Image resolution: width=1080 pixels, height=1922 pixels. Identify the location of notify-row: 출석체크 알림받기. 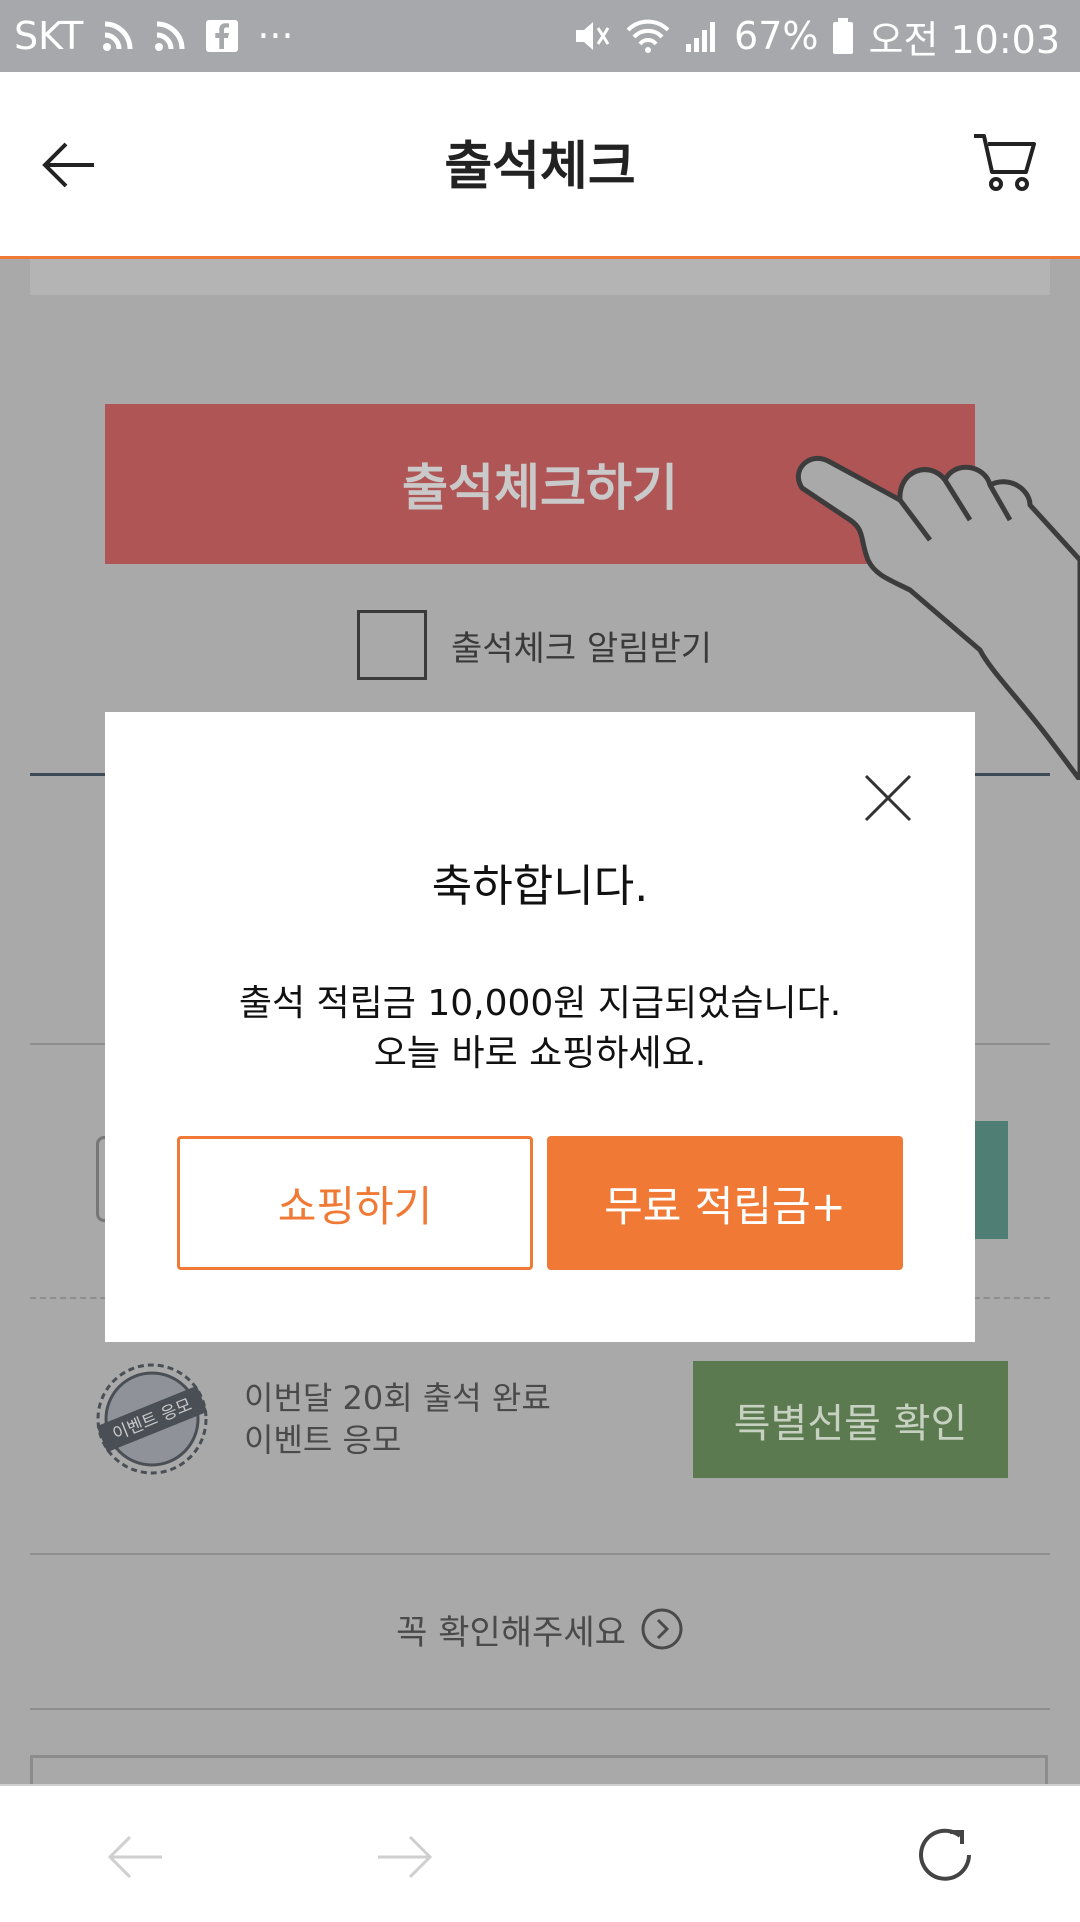
(534, 645).